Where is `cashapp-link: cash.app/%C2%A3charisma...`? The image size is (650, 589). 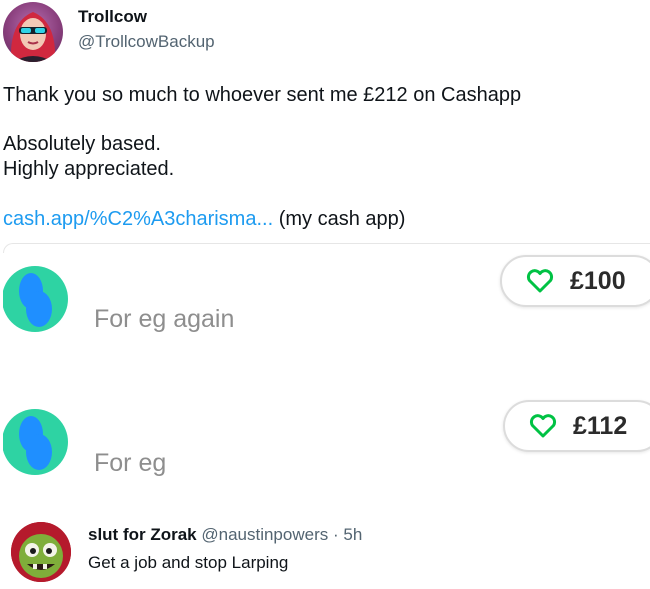
cashapp-link: cash.app/%C2%A3charisma... is located at coordinates (138, 219).